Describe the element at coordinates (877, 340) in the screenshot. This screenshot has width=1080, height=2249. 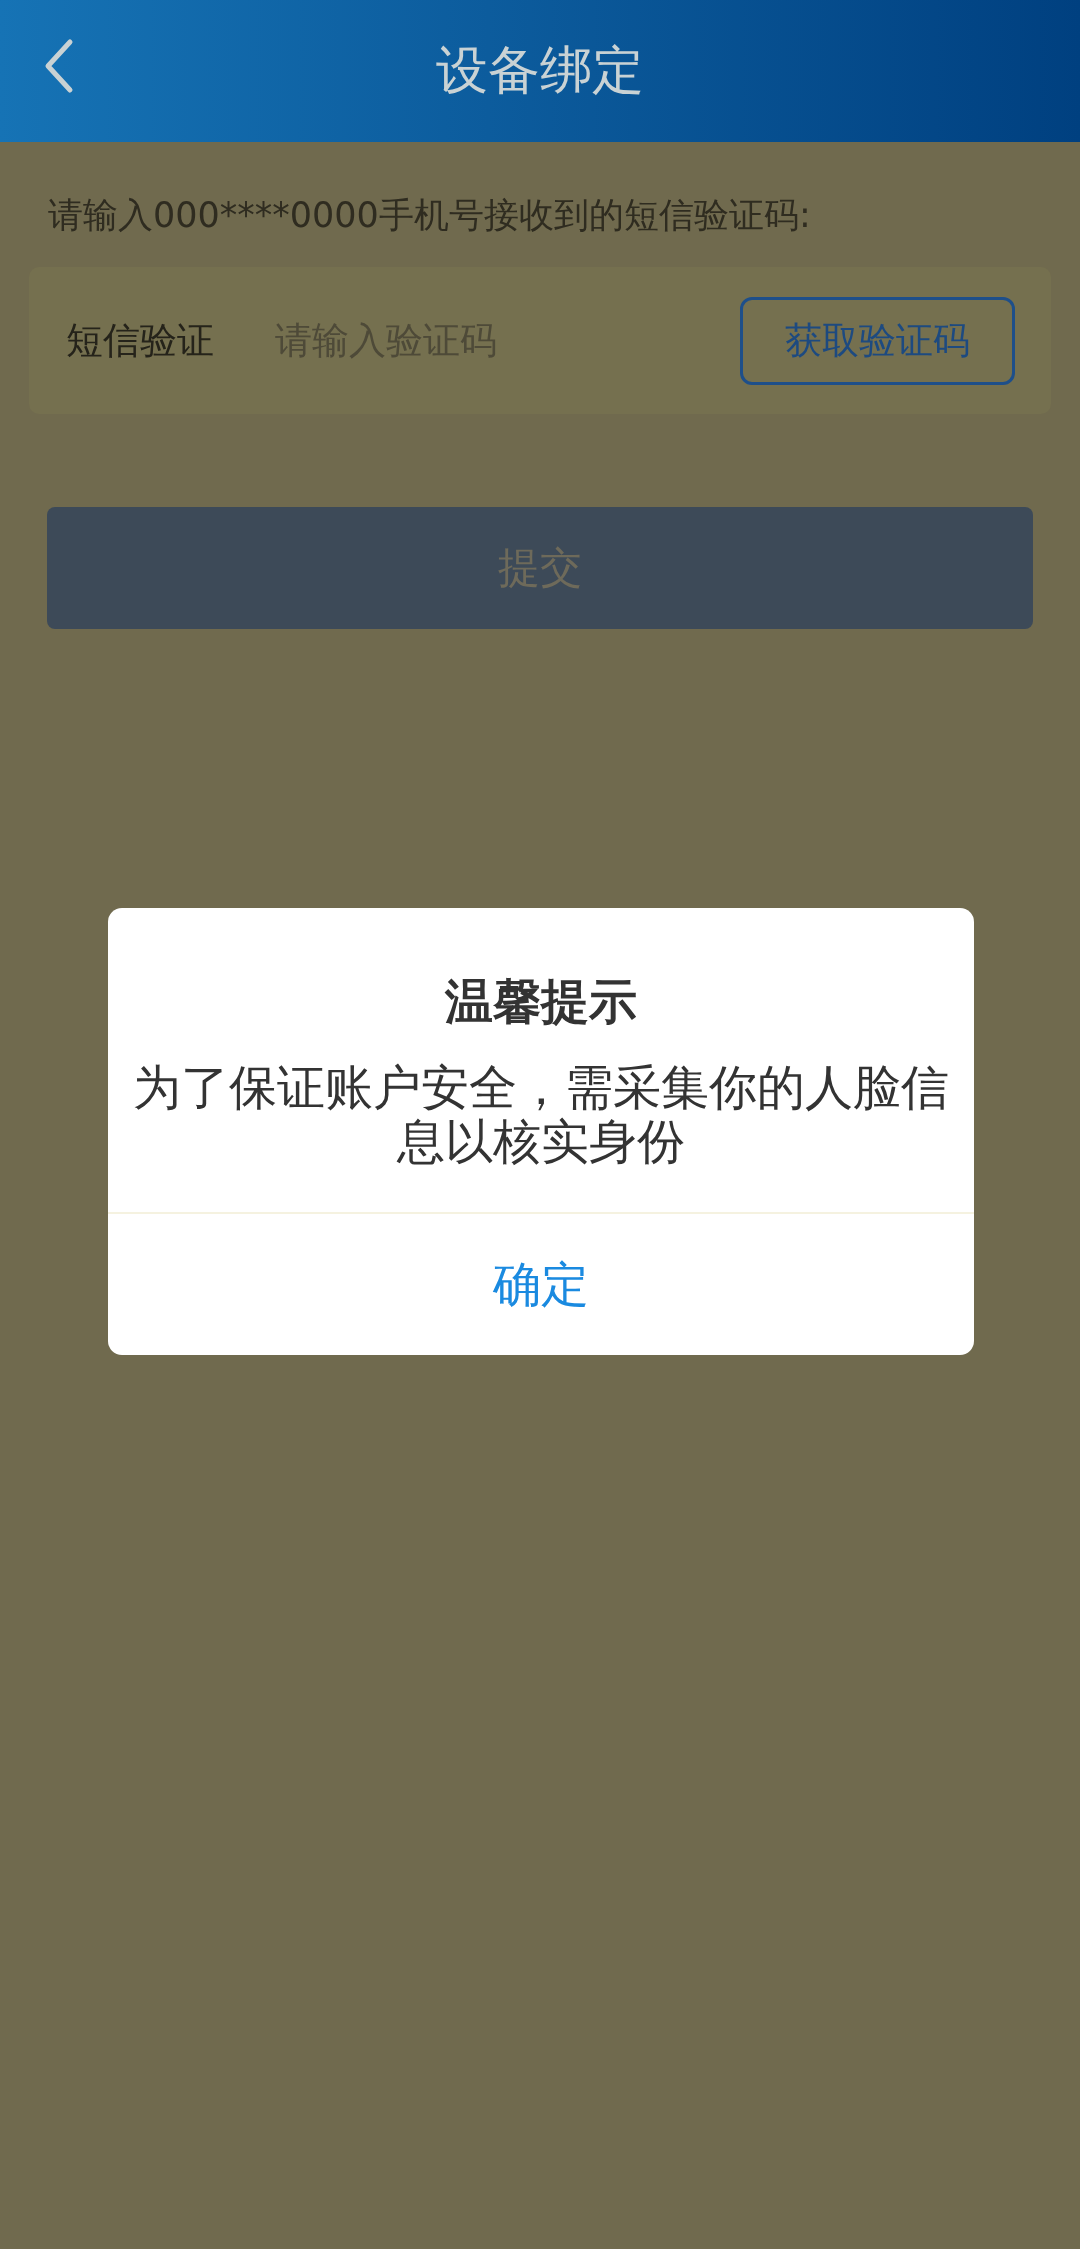
I see `get-code-button: 获取验证码` at that location.